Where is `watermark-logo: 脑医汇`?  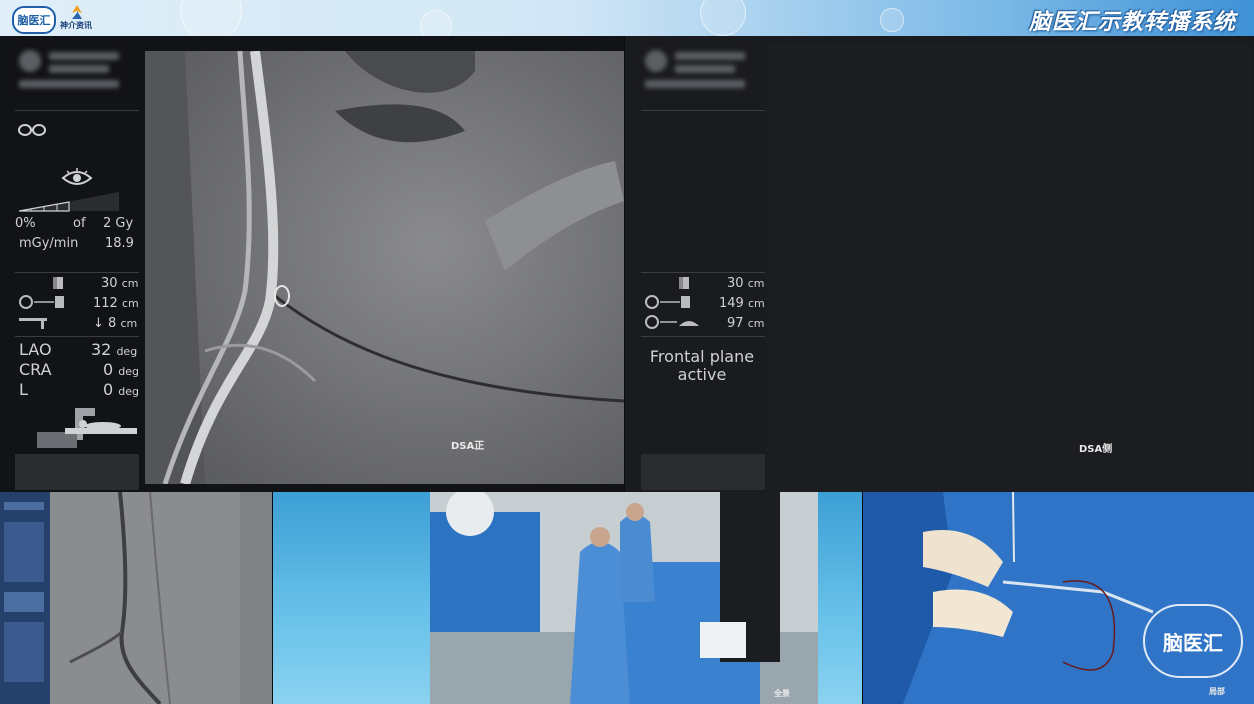 watermark-logo: 脑医汇 is located at coordinates (1193, 641).